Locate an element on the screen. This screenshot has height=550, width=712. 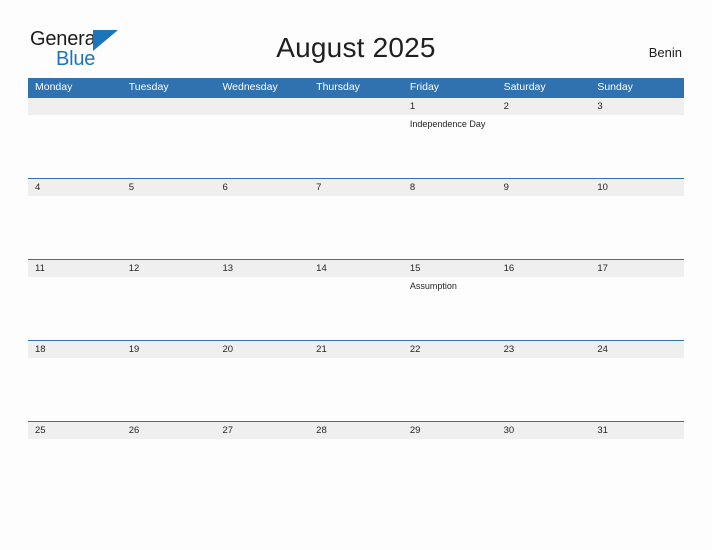
day-number: 5 is located at coordinates (131, 187).